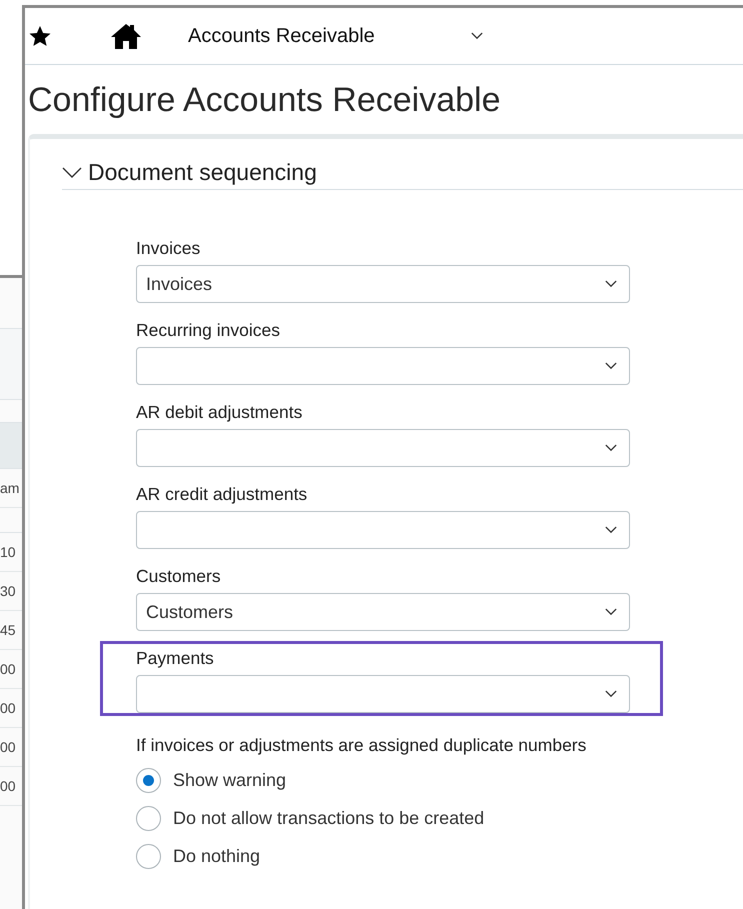  Describe the element at coordinates (208, 330) in the screenshot. I see `field-label: Recurring invoices` at that location.